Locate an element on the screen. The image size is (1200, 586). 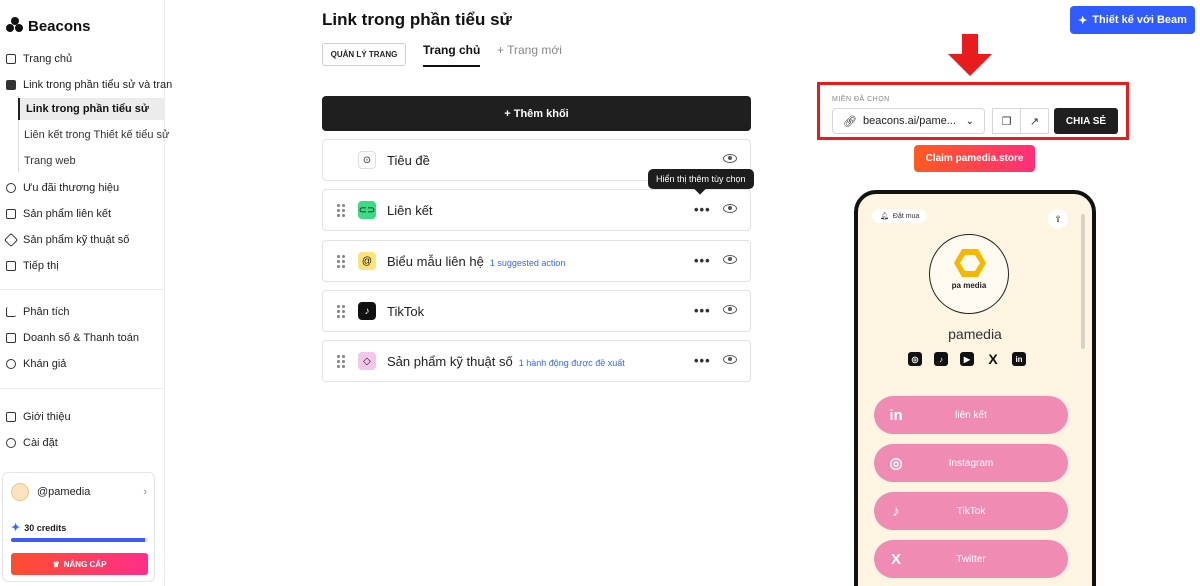
upgrade-button: ♛ NÂNG CẤP is located at coordinates (79, 564).